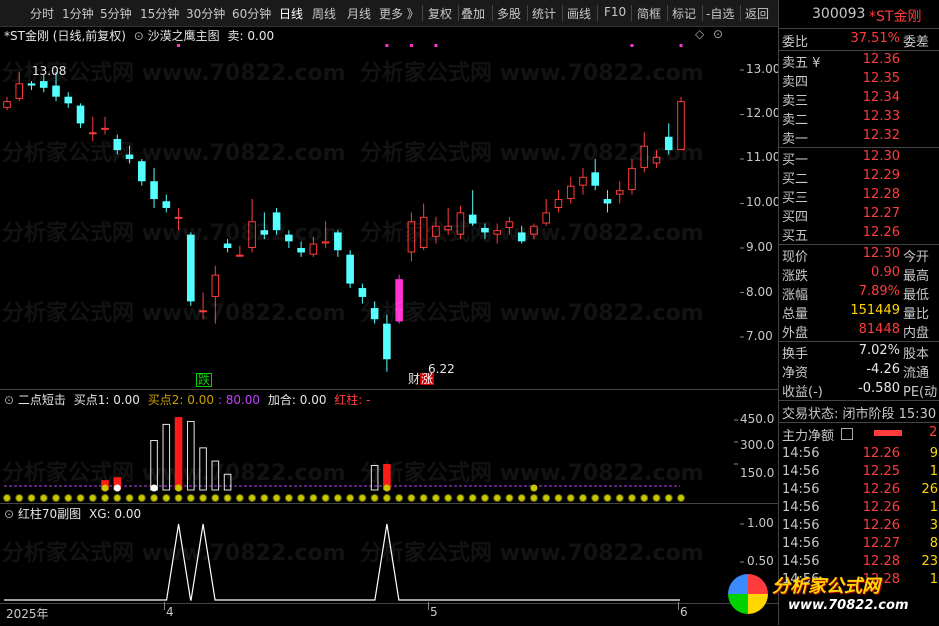 This screenshot has width=939, height=626. What do you see at coordinates (440, 13) in the screenshot?
I see `adjust-button: 复权` at bounding box center [440, 13].